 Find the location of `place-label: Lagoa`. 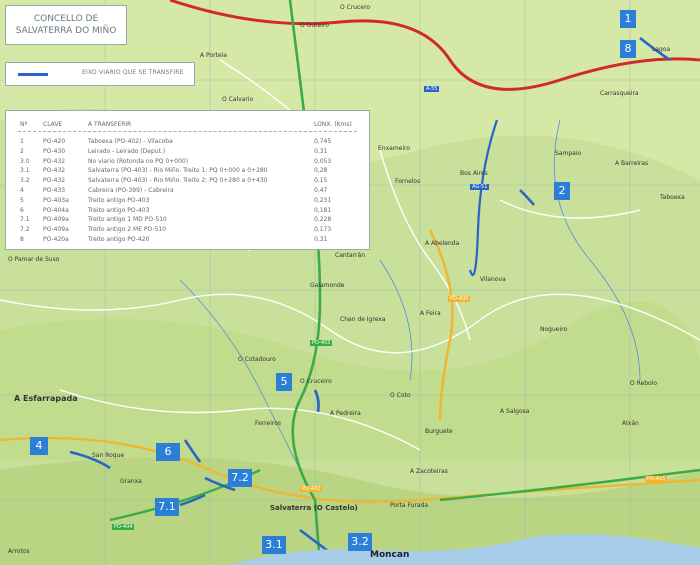

place-label: Lagoa is located at coordinates (661, 49).